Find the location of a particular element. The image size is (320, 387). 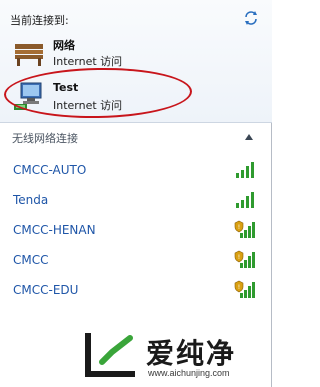

refresh-icon is located at coordinates (251, 18).